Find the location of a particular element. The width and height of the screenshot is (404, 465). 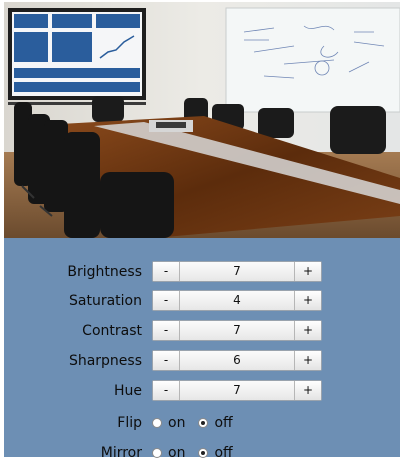

saturation-row: Saturation - 4 + is located at coordinates (202, 301).